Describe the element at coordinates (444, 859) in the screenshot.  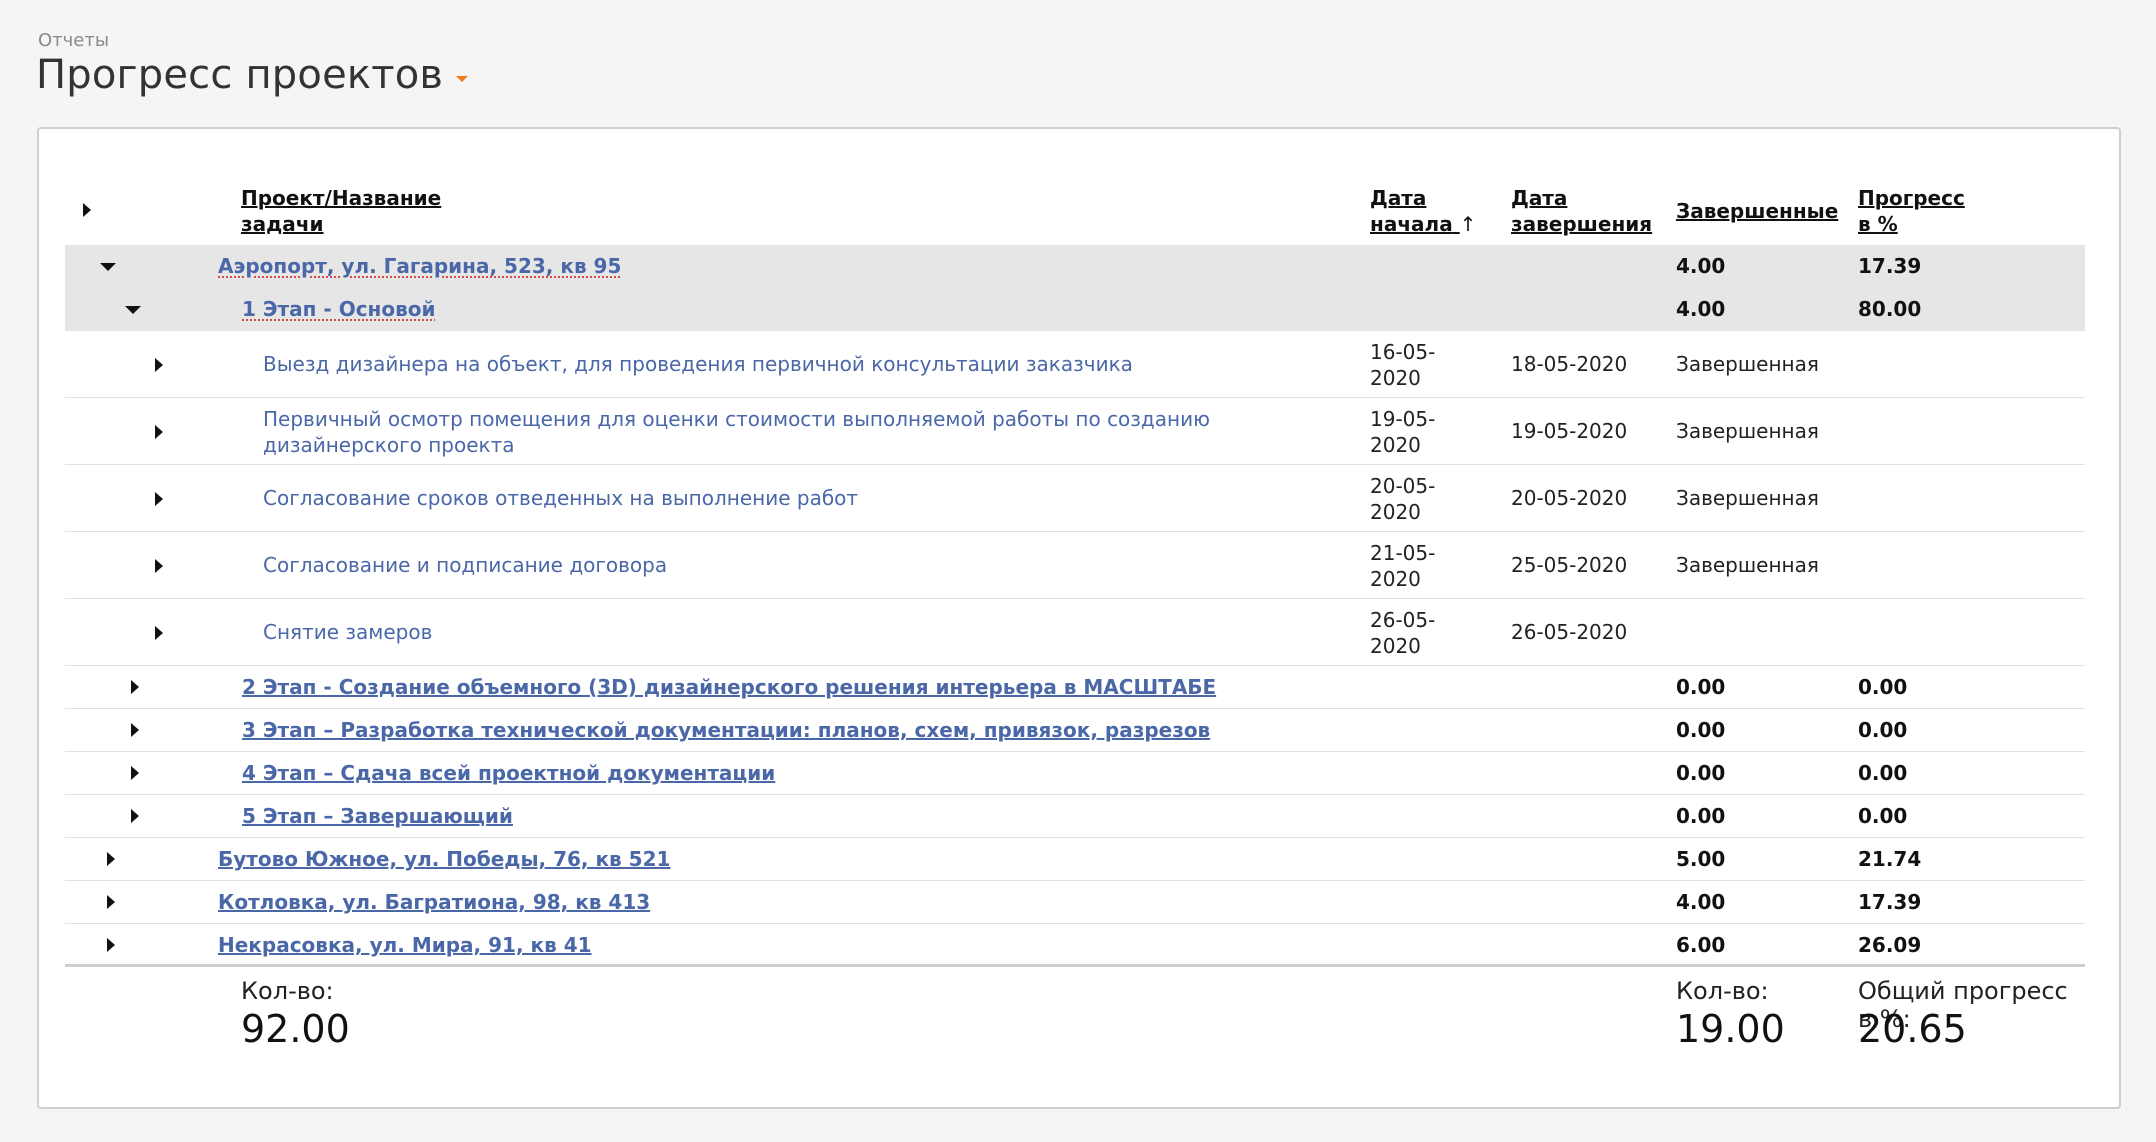
I see `project-link: Бутово Южное, ул. Победы, 76, кв 521` at that location.